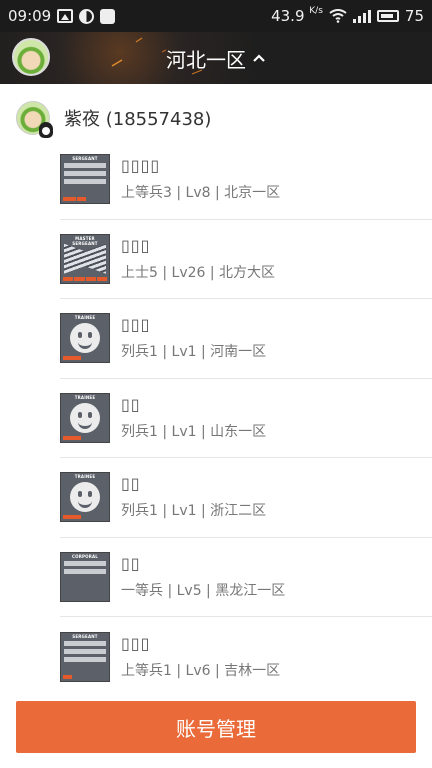  I want to click on role-desc: 上等兵3 | Lv8 | 北京一区, so click(201, 193).